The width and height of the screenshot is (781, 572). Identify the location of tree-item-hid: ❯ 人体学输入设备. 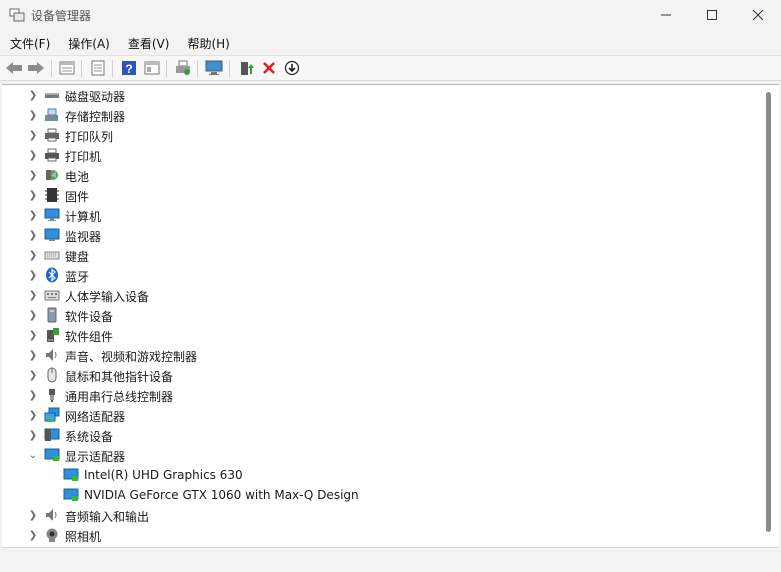
(382, 295).